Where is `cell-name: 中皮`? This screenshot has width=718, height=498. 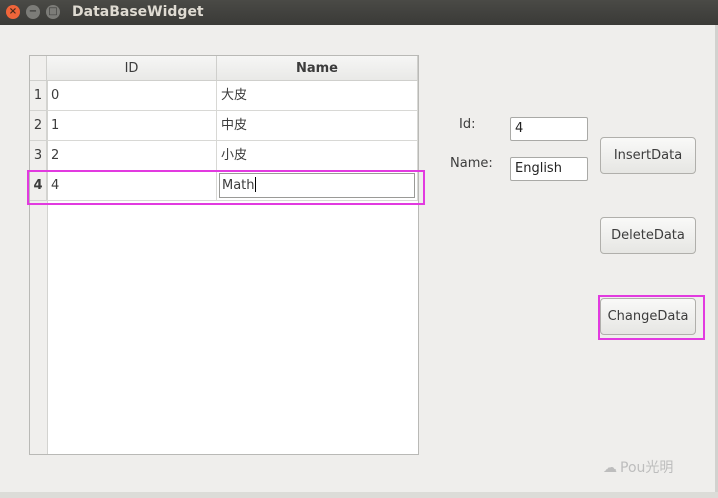
cell-name: 中皮 is located at coordinates (317, 126).